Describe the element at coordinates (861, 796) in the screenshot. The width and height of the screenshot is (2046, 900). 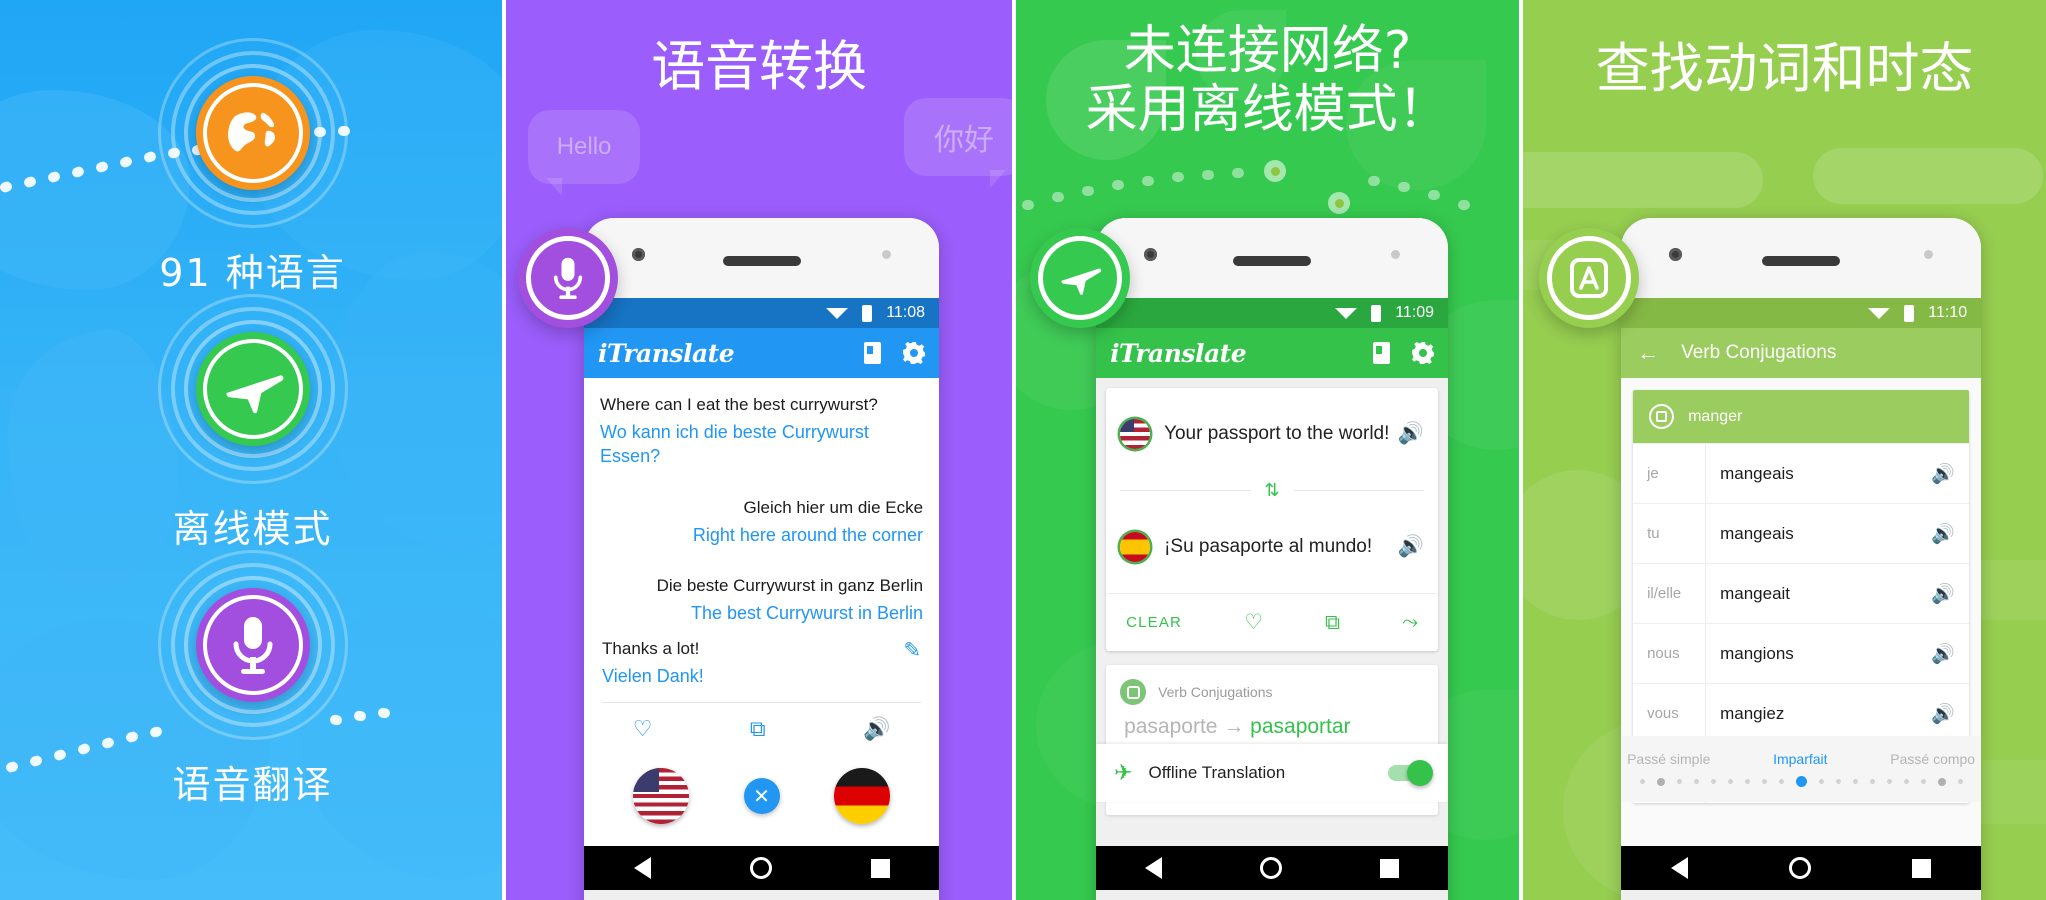
I see `de-flag` at that location.